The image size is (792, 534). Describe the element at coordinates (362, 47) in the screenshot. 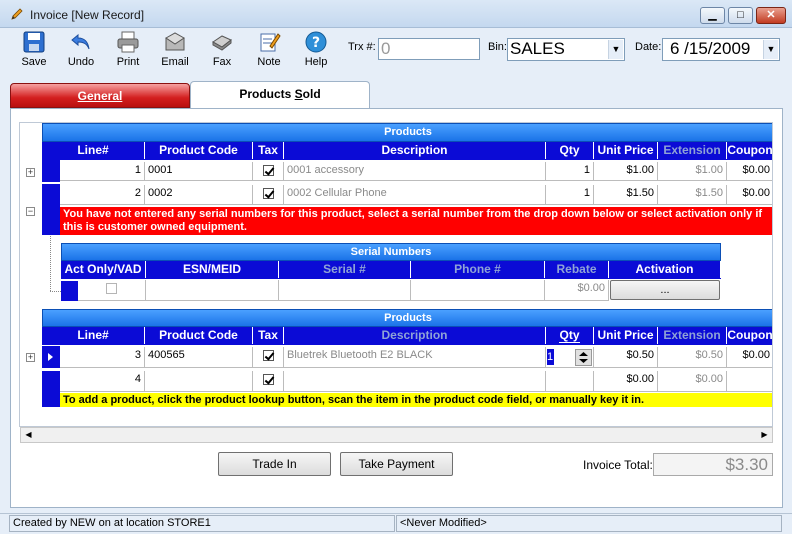

I see `trx-label: Trx #:` at that location.